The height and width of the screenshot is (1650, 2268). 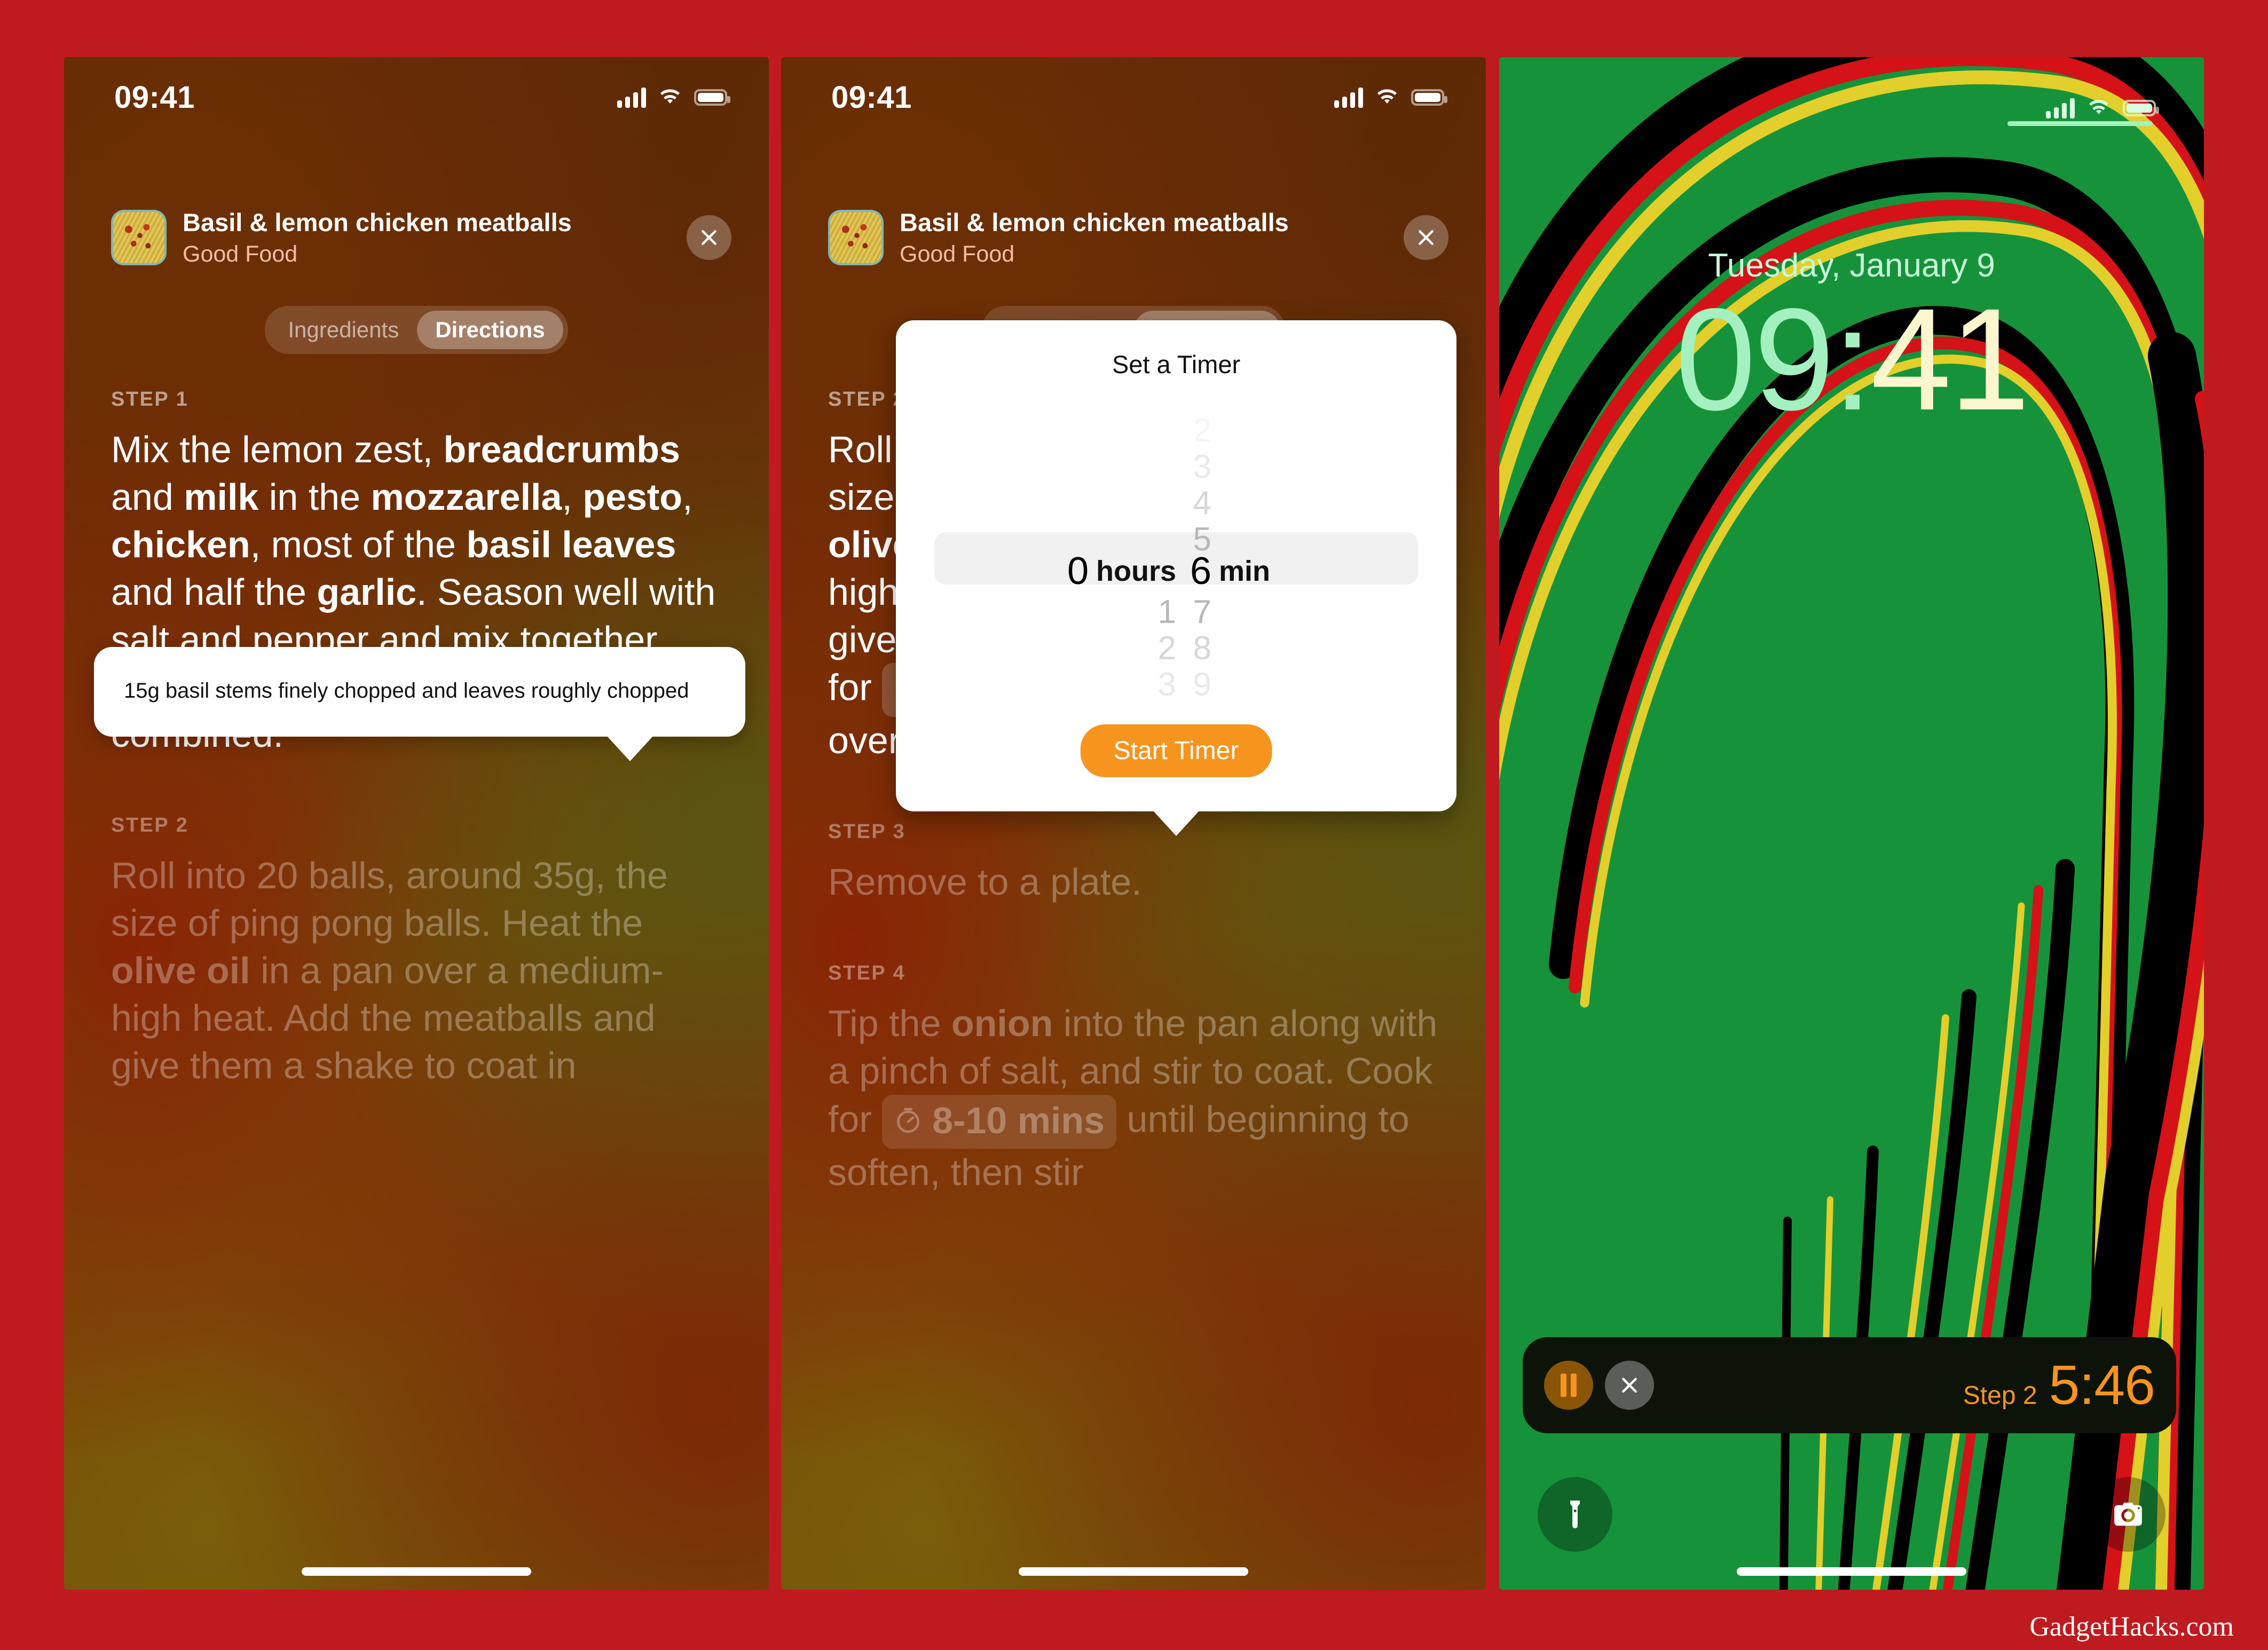 What do you see at coordinates (1630, 1385) in the screenshot?
I see `stop-timer-button` at bounding box center [1630, 1385].